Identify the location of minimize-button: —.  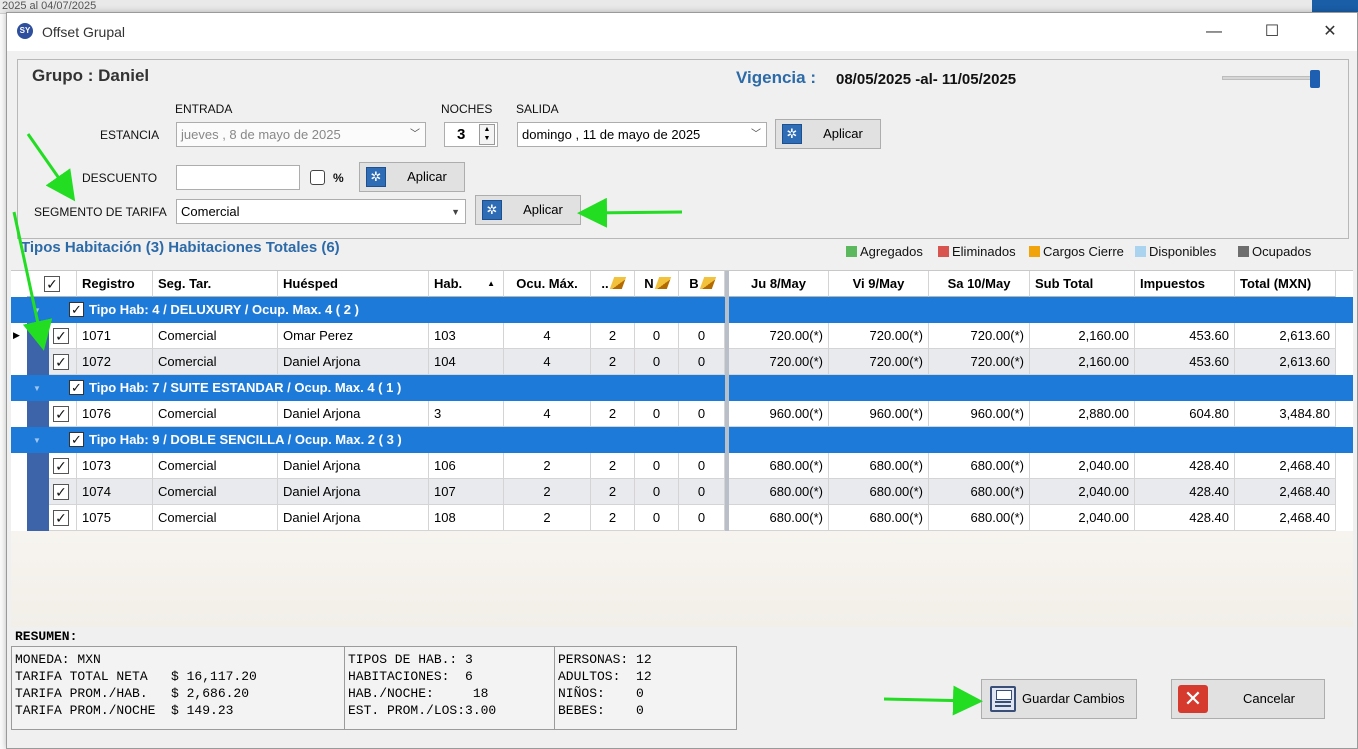
(1214, 32).